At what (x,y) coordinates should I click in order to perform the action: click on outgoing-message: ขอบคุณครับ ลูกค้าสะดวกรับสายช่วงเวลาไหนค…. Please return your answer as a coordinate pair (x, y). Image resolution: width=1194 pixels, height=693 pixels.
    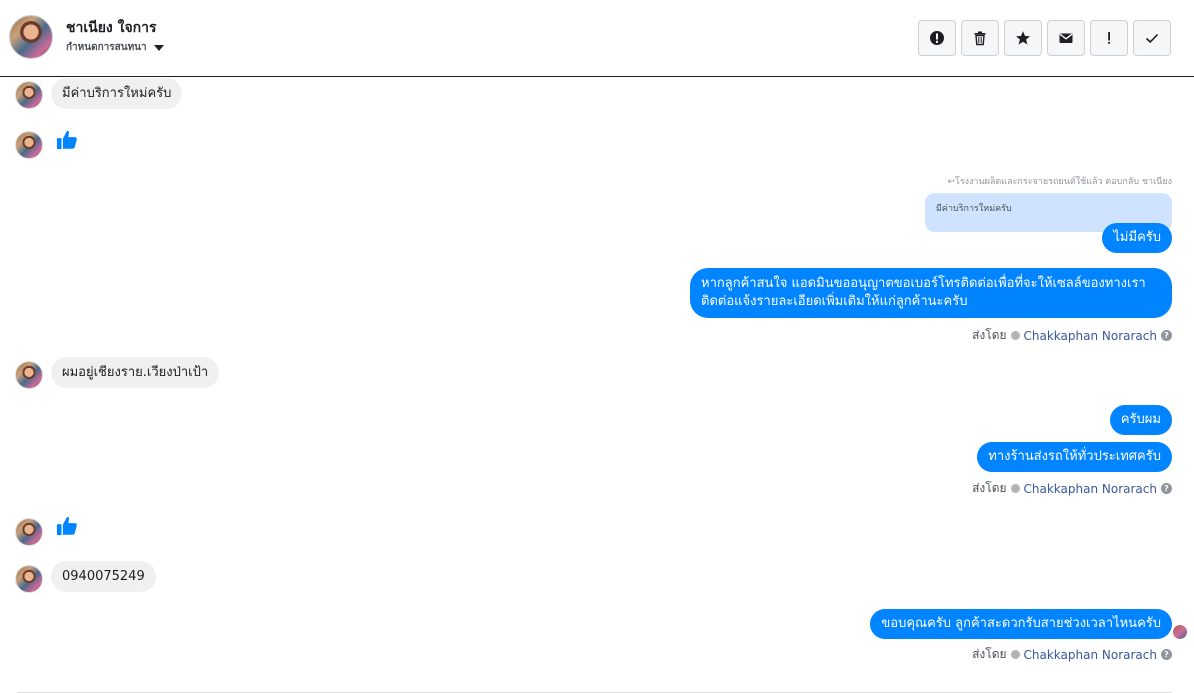
    Looking at the image, I should click on (1021, 624).